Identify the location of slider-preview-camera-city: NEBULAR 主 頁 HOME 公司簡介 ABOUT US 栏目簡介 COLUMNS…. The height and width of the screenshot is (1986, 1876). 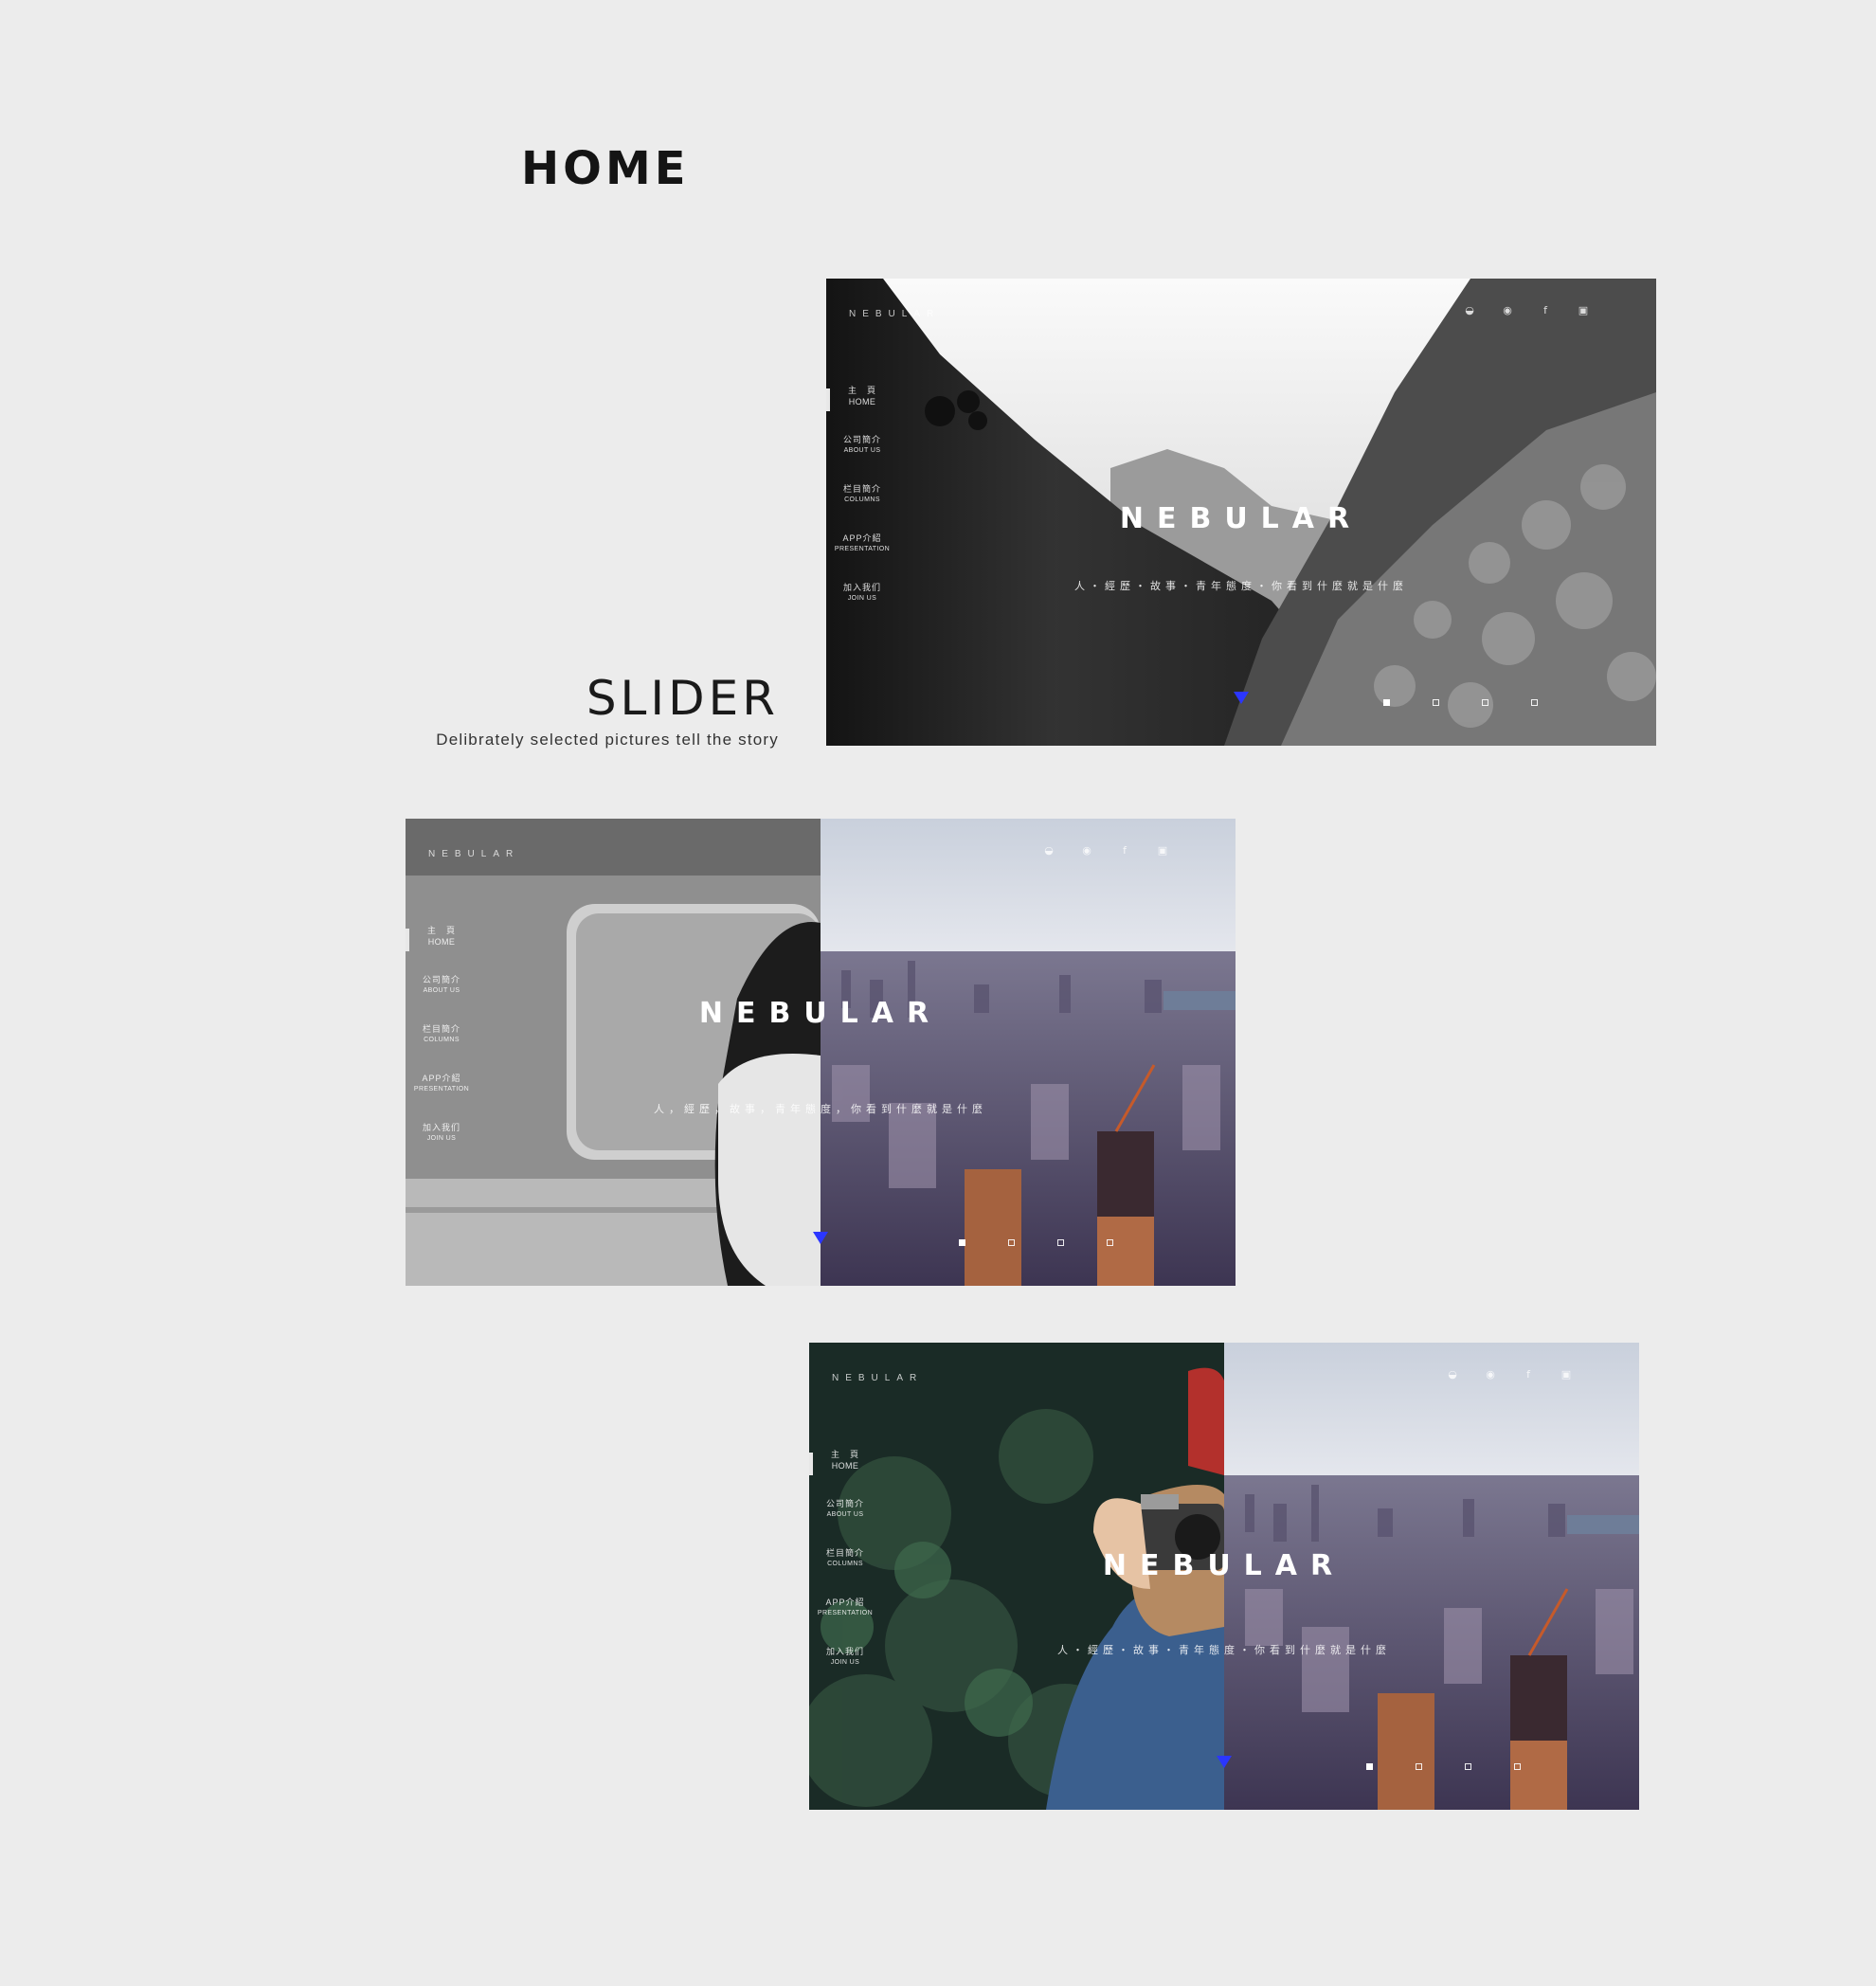
(1224, 1576).